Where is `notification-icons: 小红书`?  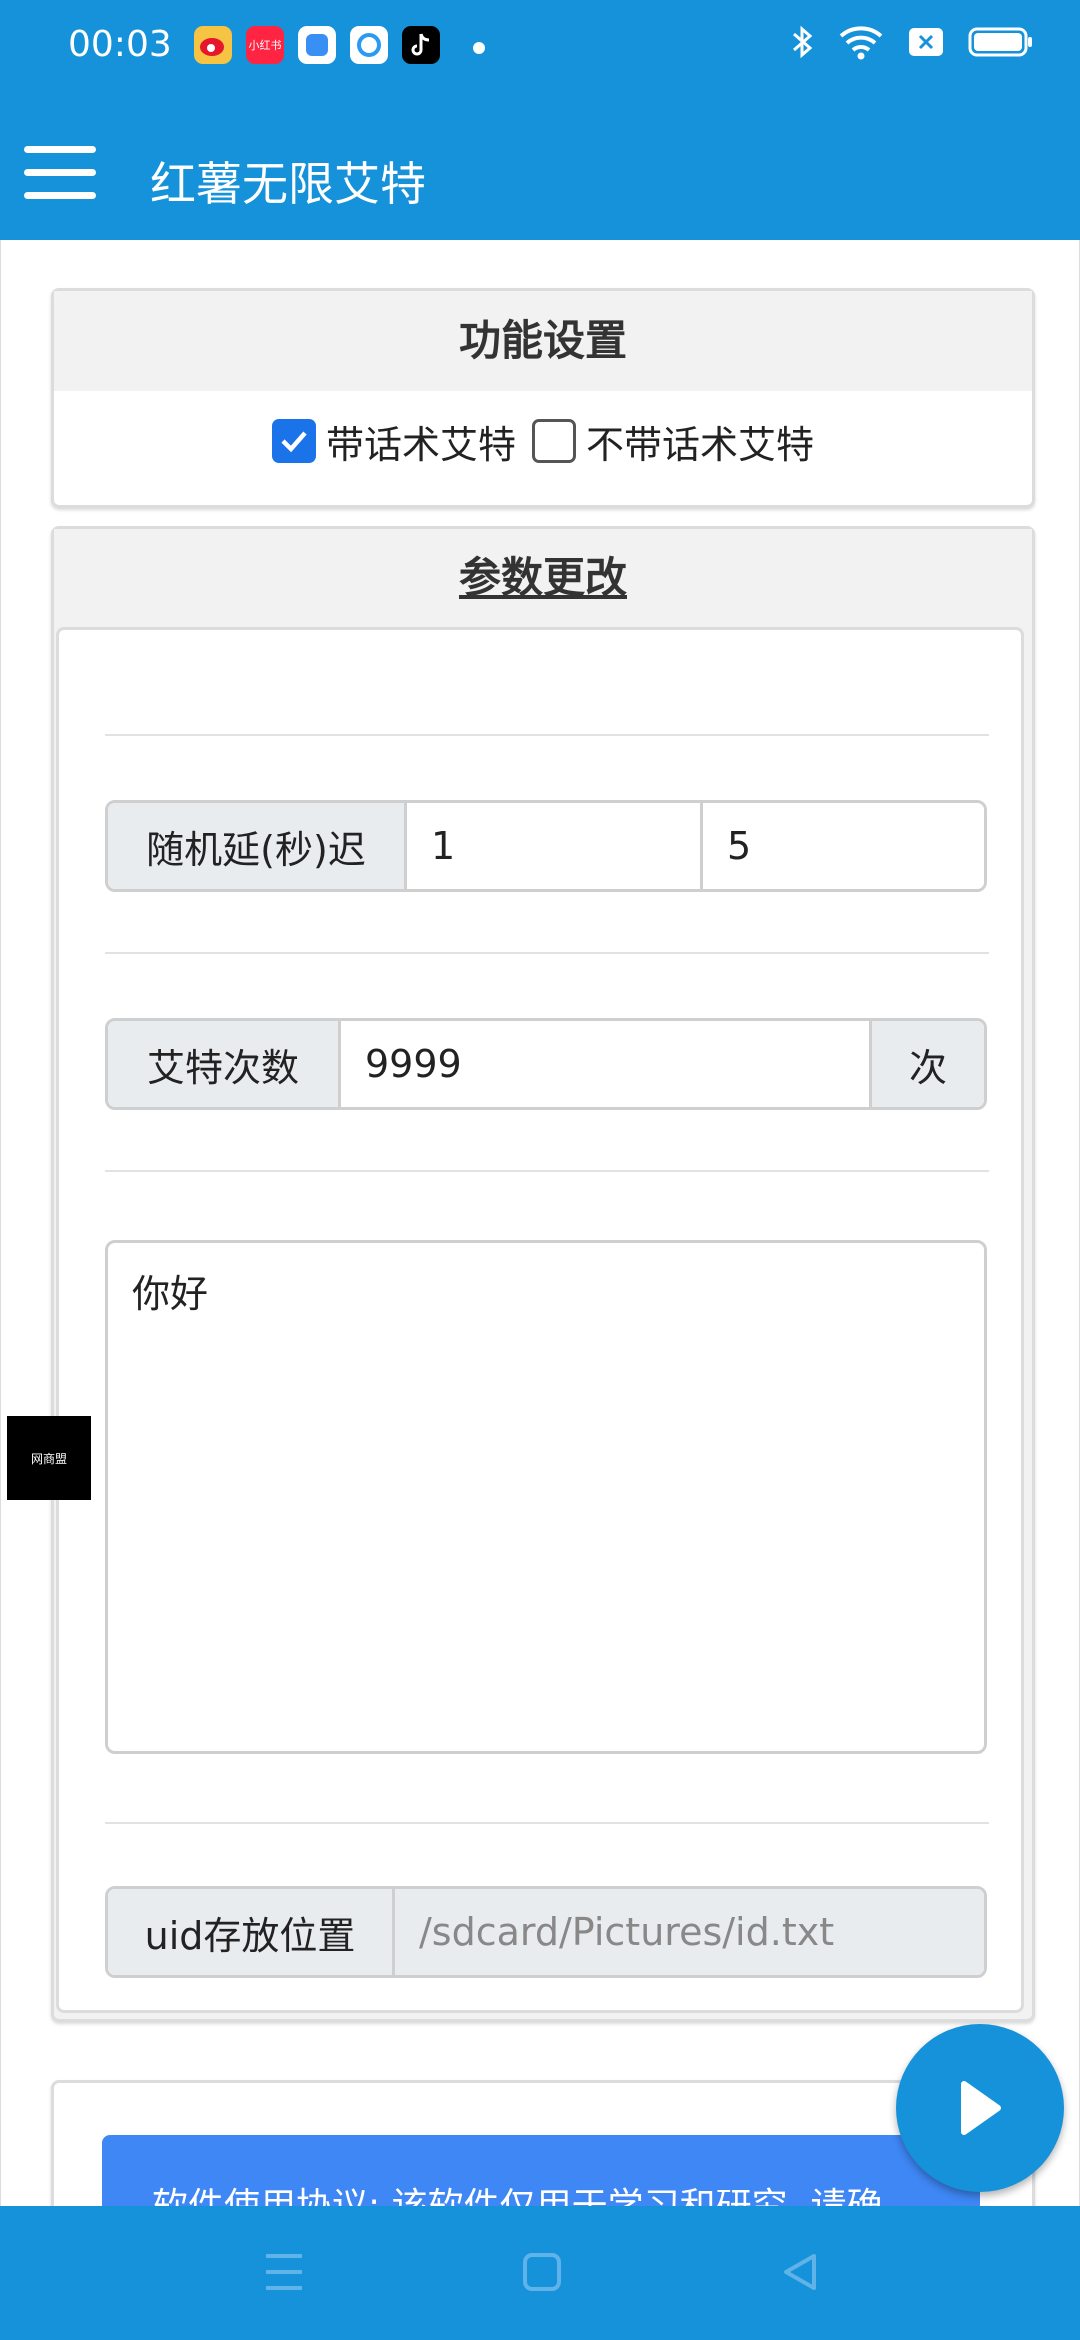 notification-icons: 小红书 is located at coordinates (317, 45).